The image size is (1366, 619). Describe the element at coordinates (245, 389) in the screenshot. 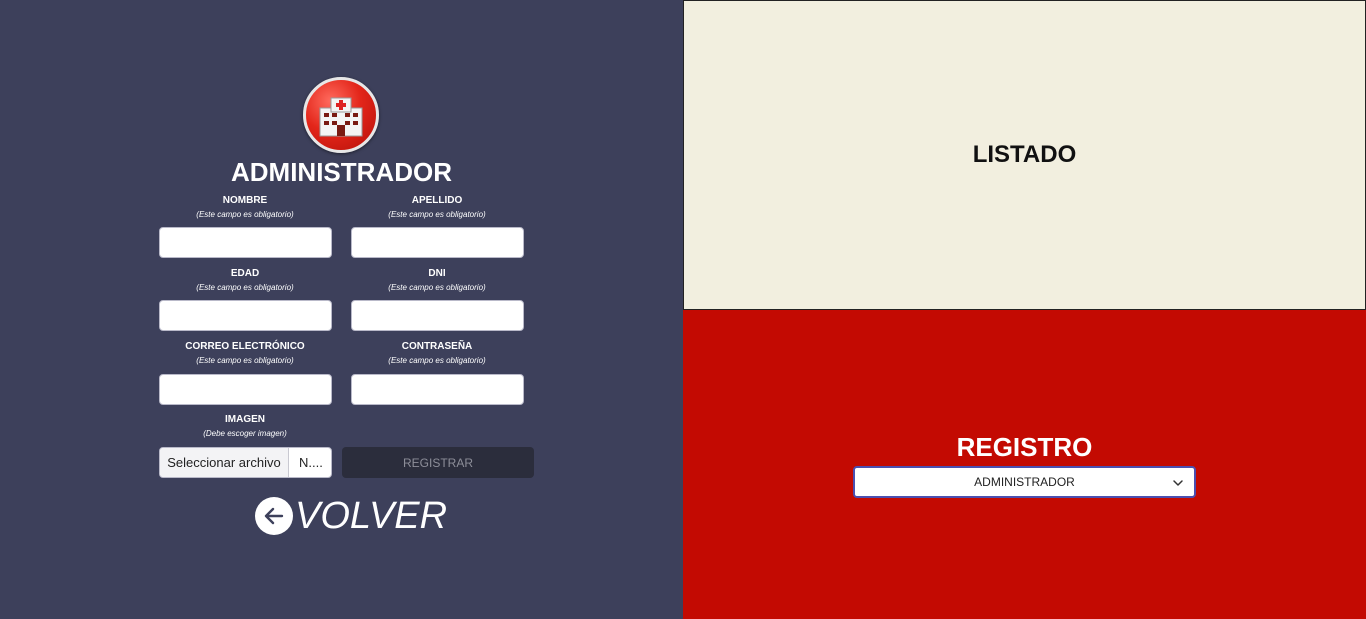

I see `correo-input` at that location.